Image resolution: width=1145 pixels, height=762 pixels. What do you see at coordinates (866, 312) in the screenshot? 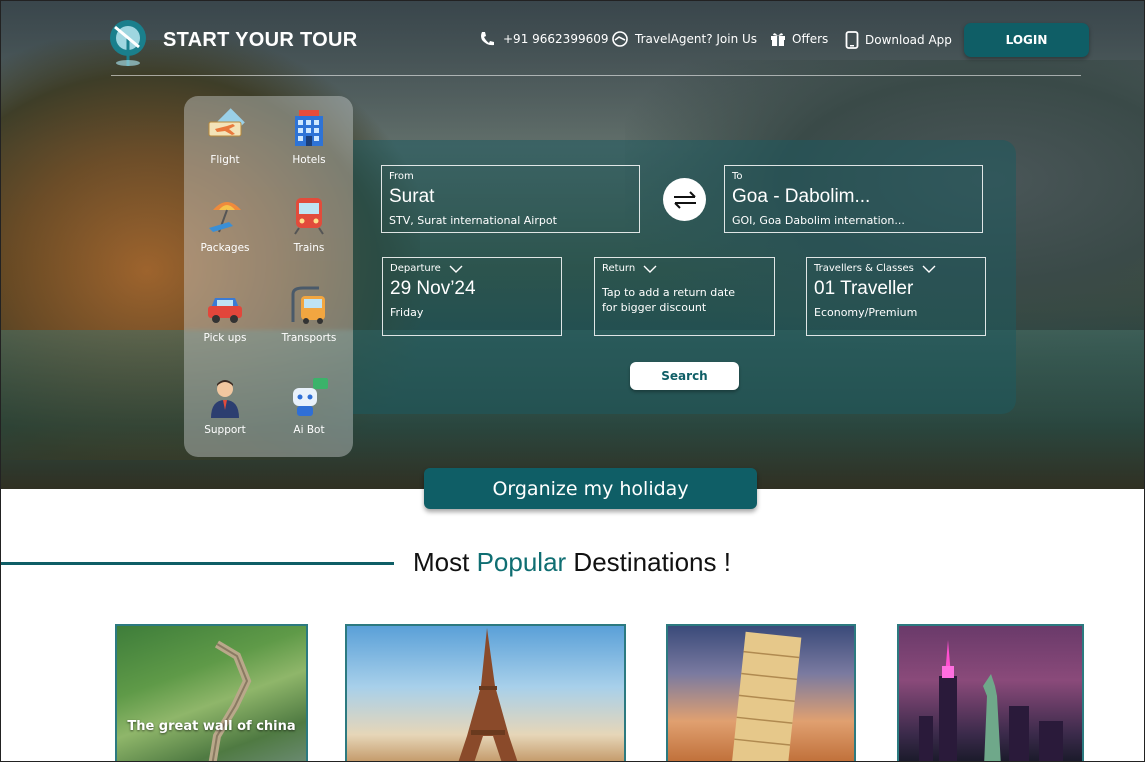
I see `travel-class: Economy/Premium` at bounding box center [866, 312].